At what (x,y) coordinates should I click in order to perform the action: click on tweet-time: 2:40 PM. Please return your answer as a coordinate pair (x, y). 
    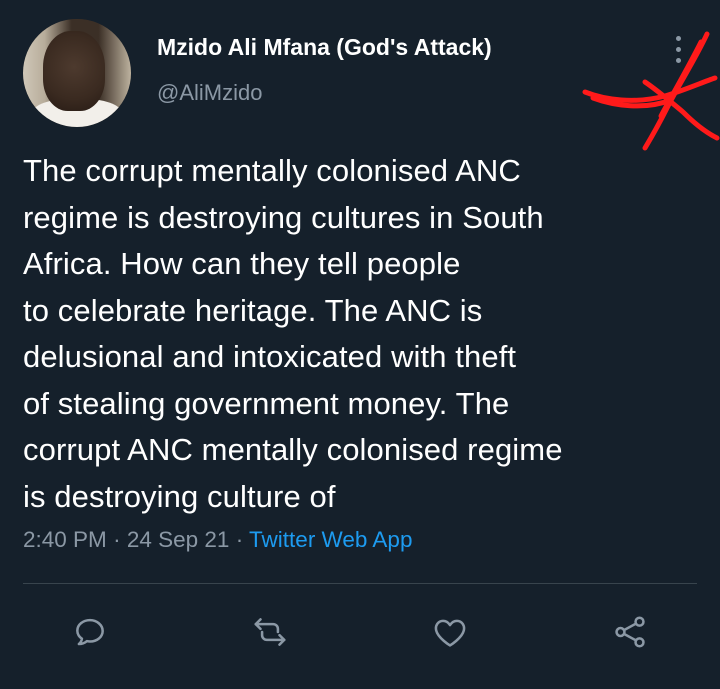
    Looking at the image, I should click on (65, 539).